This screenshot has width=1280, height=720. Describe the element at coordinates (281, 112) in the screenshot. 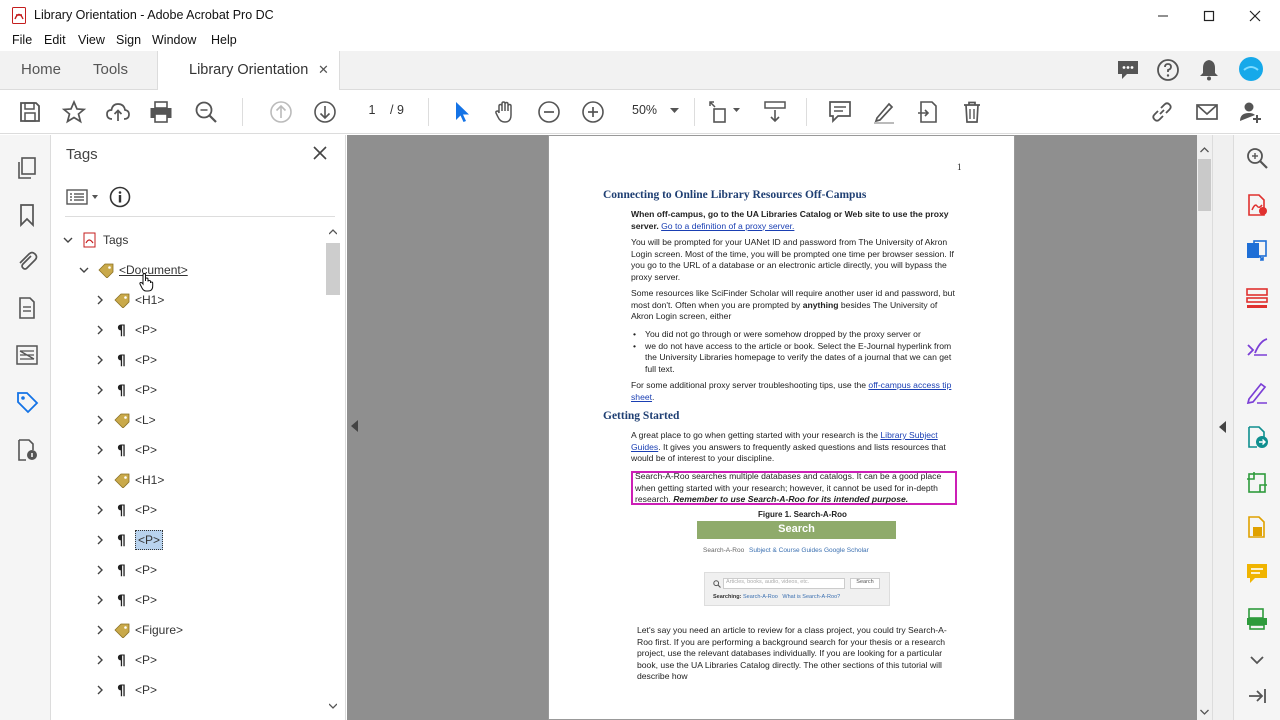

I see `previous-page-icon` at that location.